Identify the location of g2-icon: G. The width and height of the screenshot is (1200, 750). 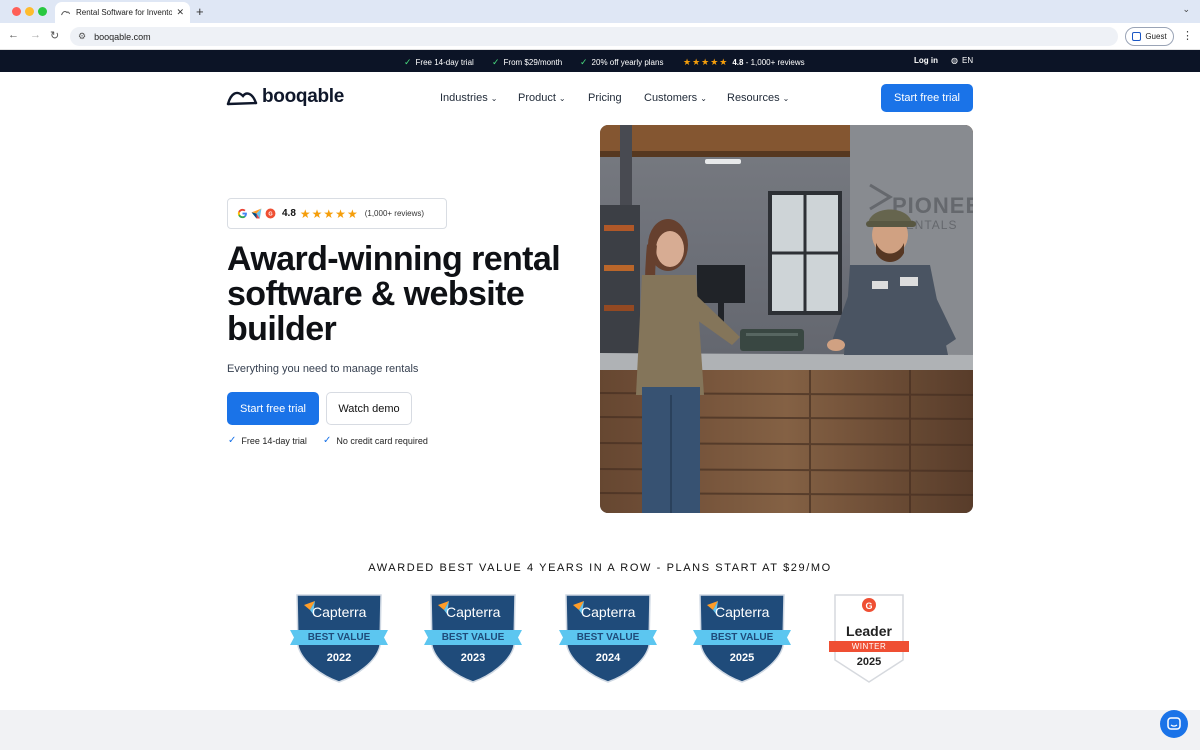
(270, 213).